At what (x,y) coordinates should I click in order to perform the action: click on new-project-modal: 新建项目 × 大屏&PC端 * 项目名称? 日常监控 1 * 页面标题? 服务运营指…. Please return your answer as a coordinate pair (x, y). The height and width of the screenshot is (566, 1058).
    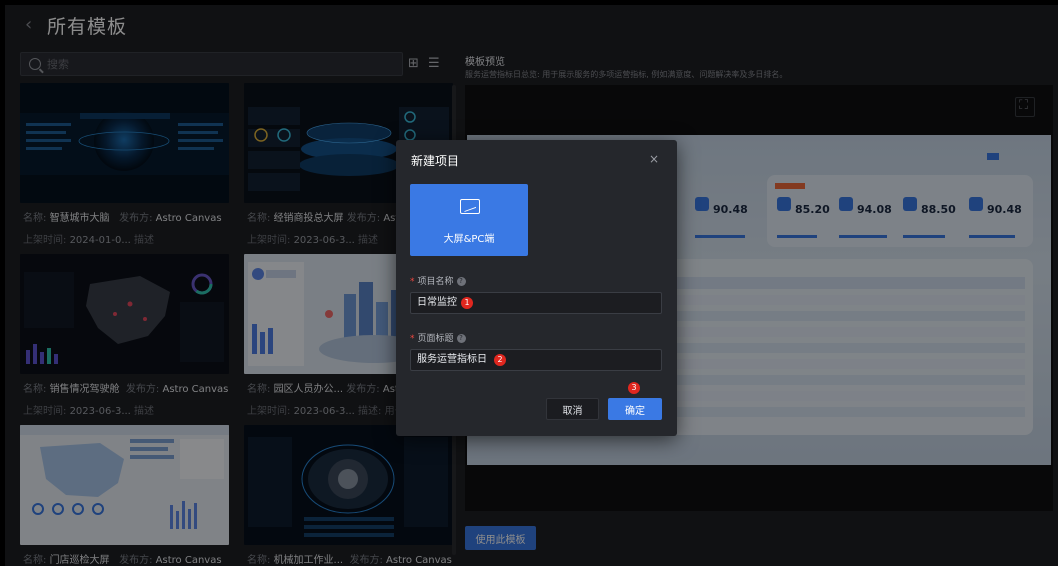
    Looking at the image, I should click on (536, 288).